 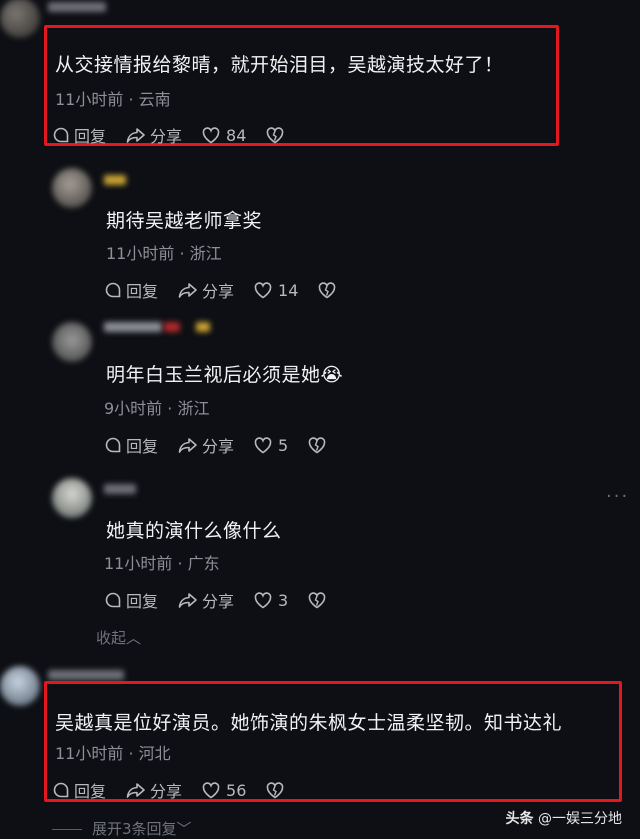 What do you see at coordinates (157, 408) in the screenshot?
I see `comment-meta: 9小时前 · 浙江` at bounding box center [157, 408].